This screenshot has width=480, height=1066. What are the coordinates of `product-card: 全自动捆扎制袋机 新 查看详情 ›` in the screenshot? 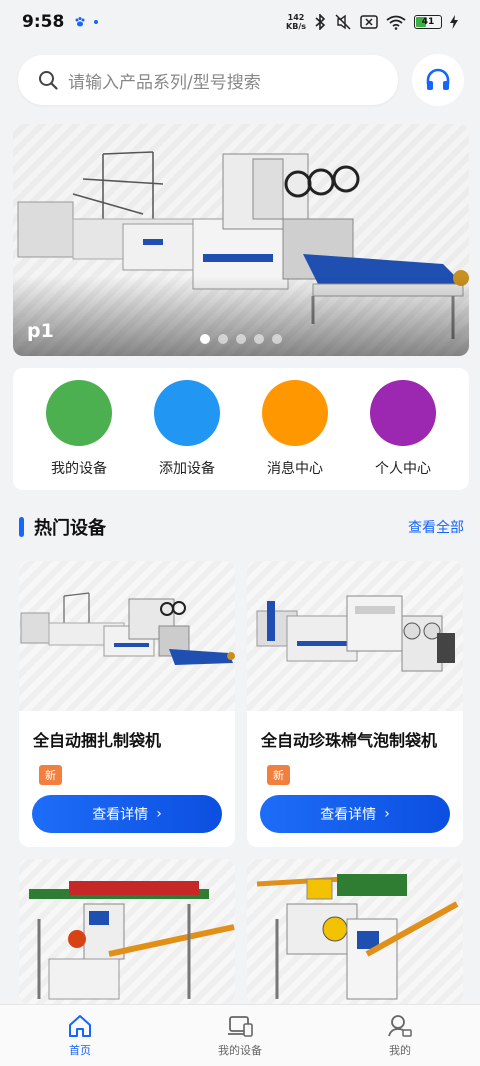 It's located at (127, 704).